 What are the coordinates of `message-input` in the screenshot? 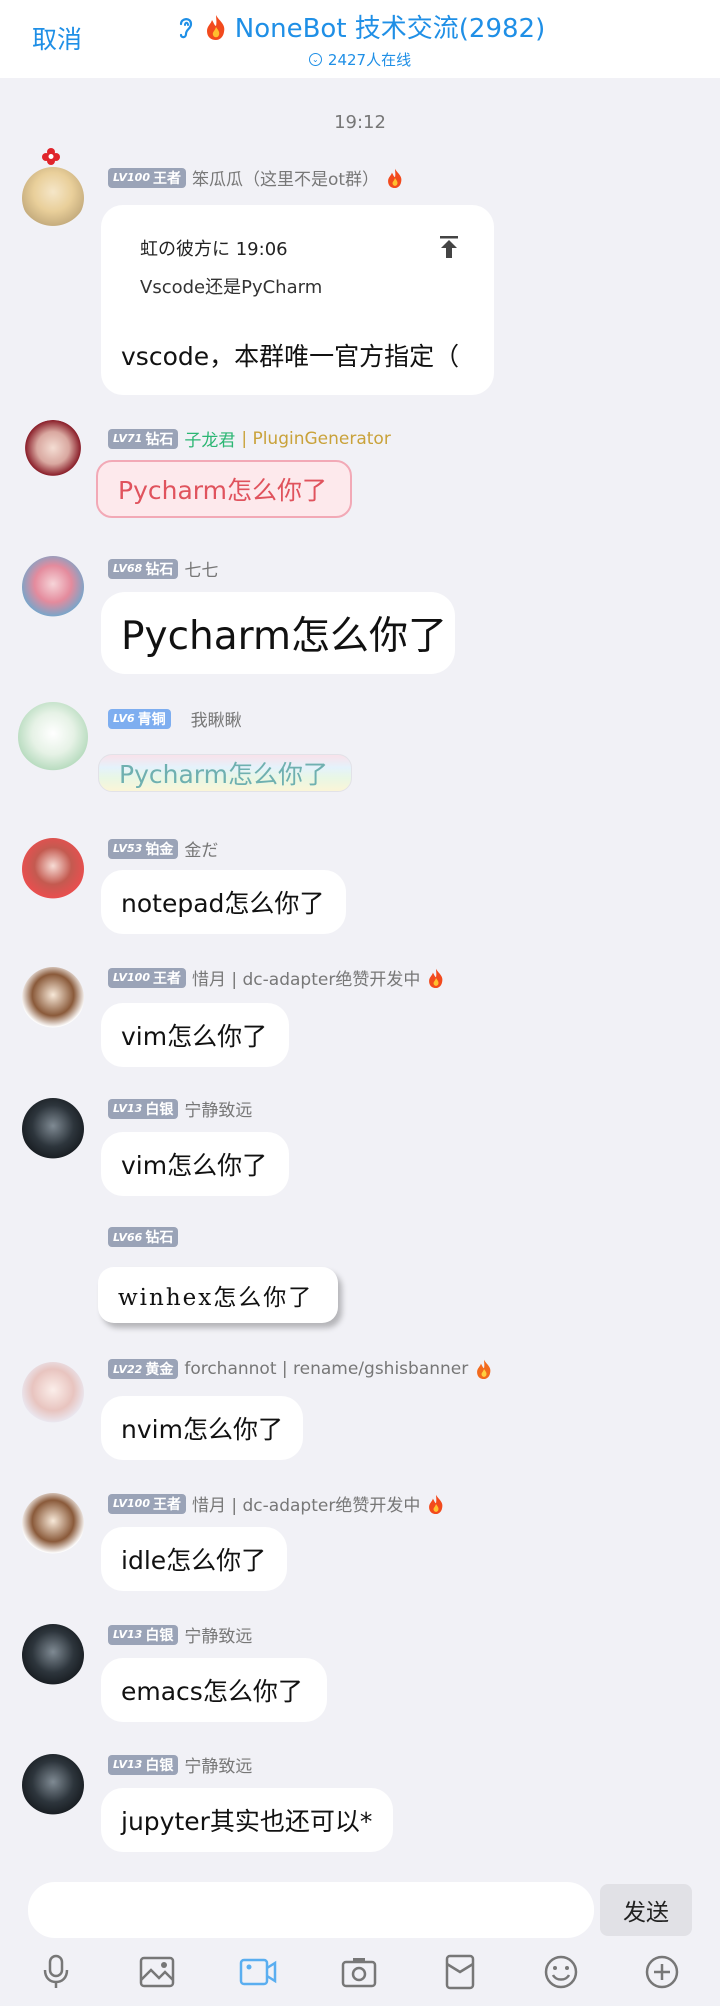 It's located at (311, 1910).